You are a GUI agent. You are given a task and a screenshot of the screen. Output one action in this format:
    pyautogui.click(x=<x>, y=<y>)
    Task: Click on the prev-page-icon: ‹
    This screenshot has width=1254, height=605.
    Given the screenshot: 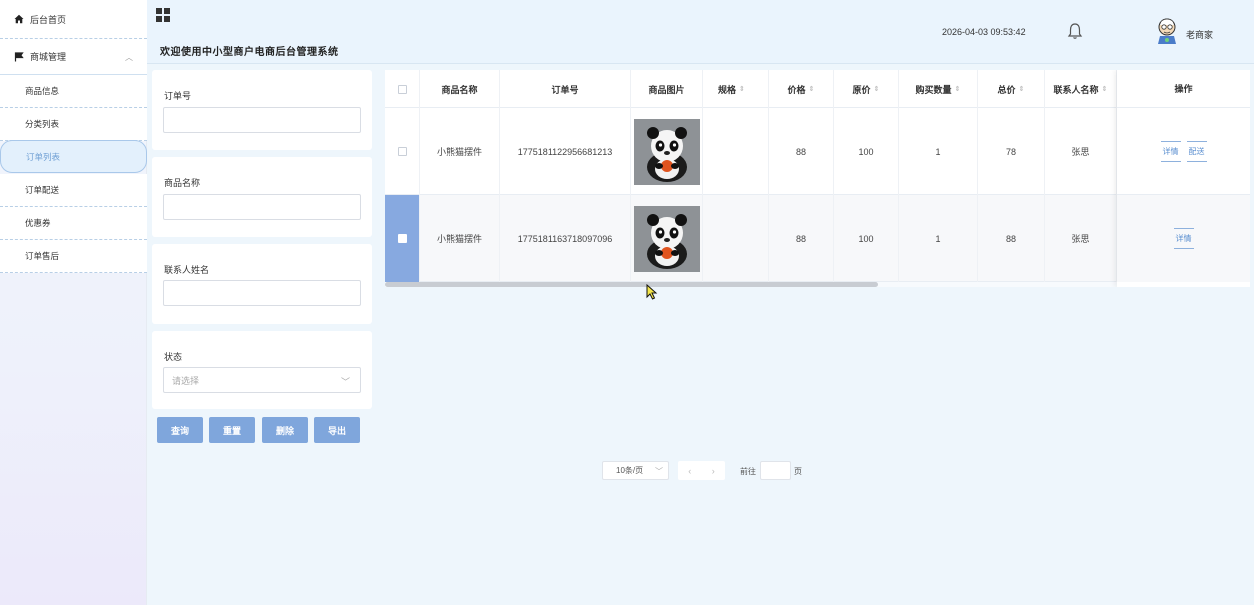 What is the action you would take?
    pyautogui.click(x=689, y=471)
    